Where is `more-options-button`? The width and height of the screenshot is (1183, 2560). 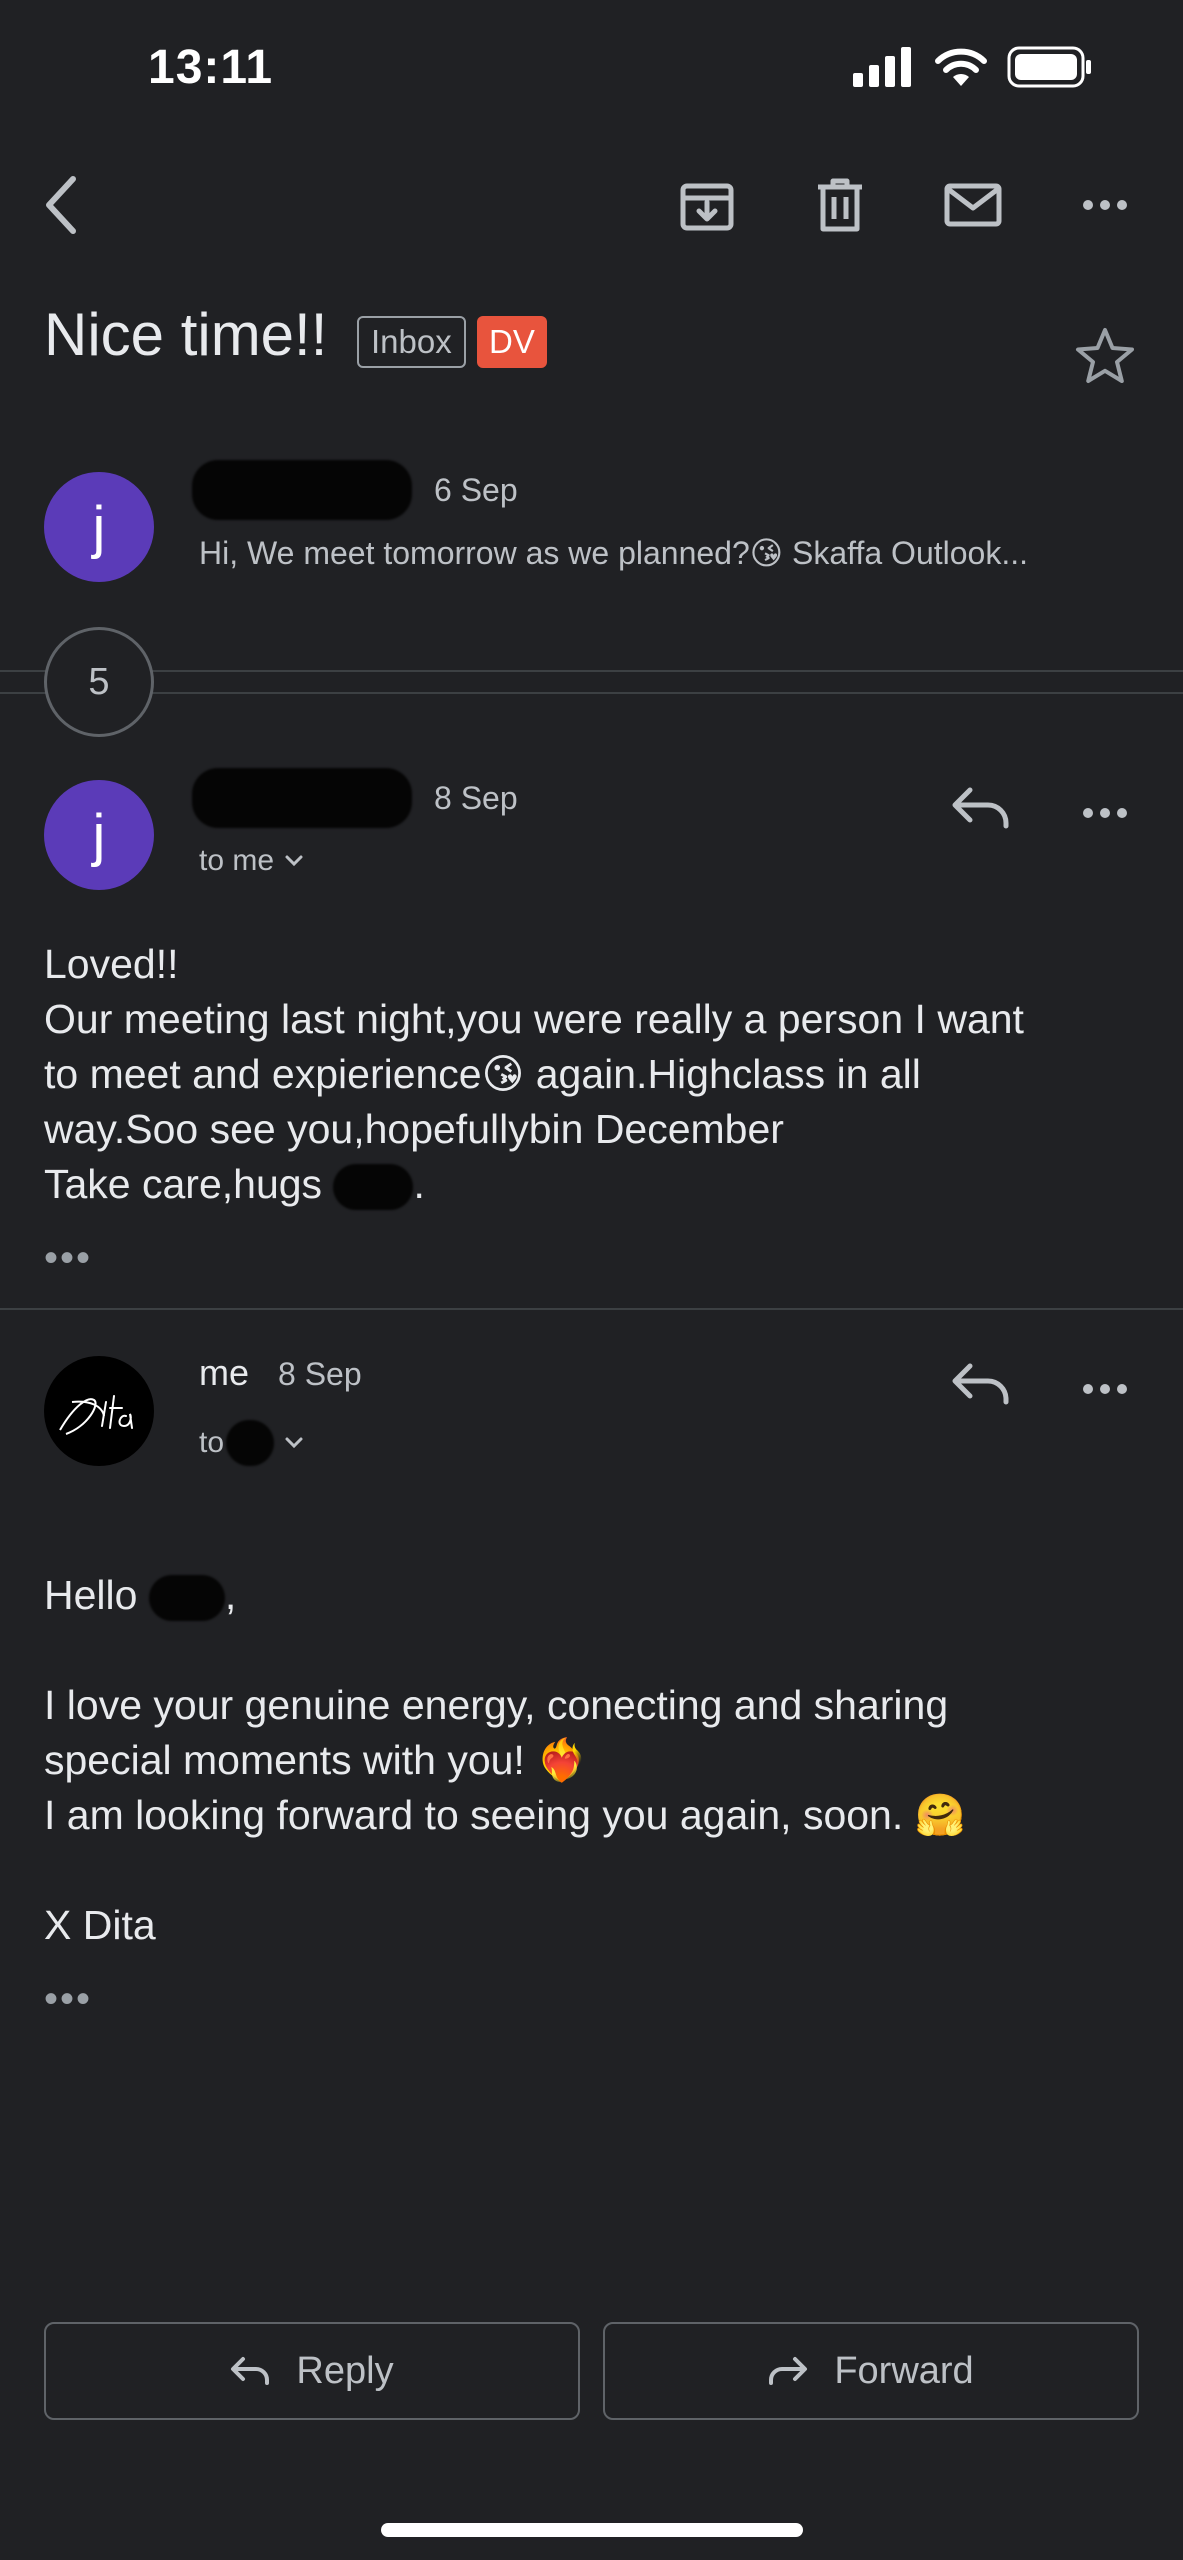 more-options-button is located at coordinates (1105, 205).